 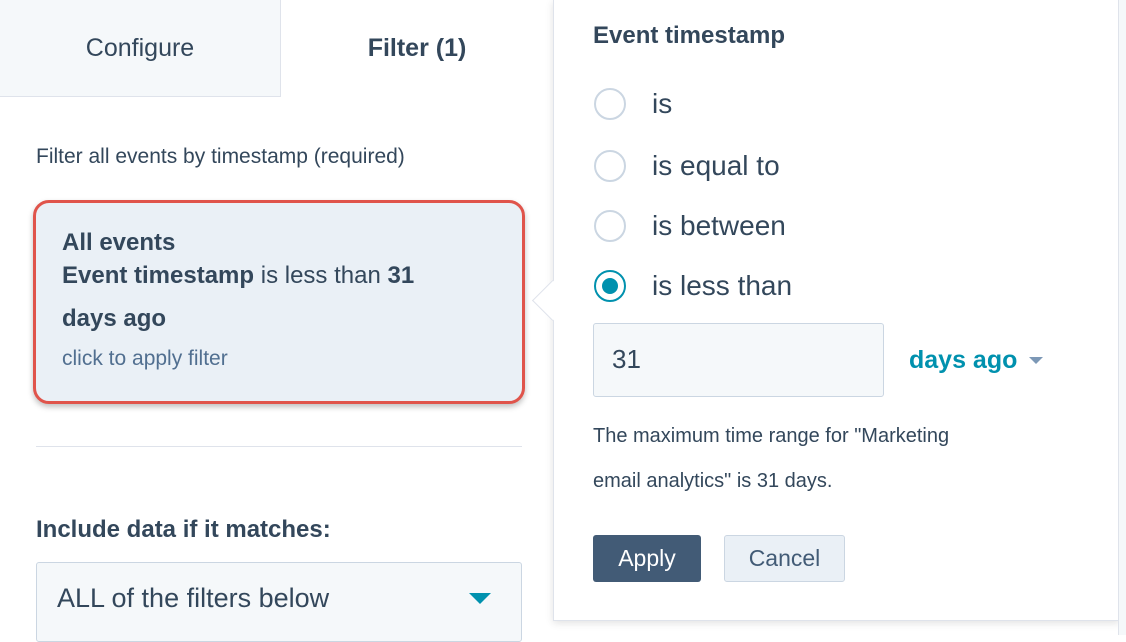 I want to click on radio-label: is, so click(x=662, y=103).